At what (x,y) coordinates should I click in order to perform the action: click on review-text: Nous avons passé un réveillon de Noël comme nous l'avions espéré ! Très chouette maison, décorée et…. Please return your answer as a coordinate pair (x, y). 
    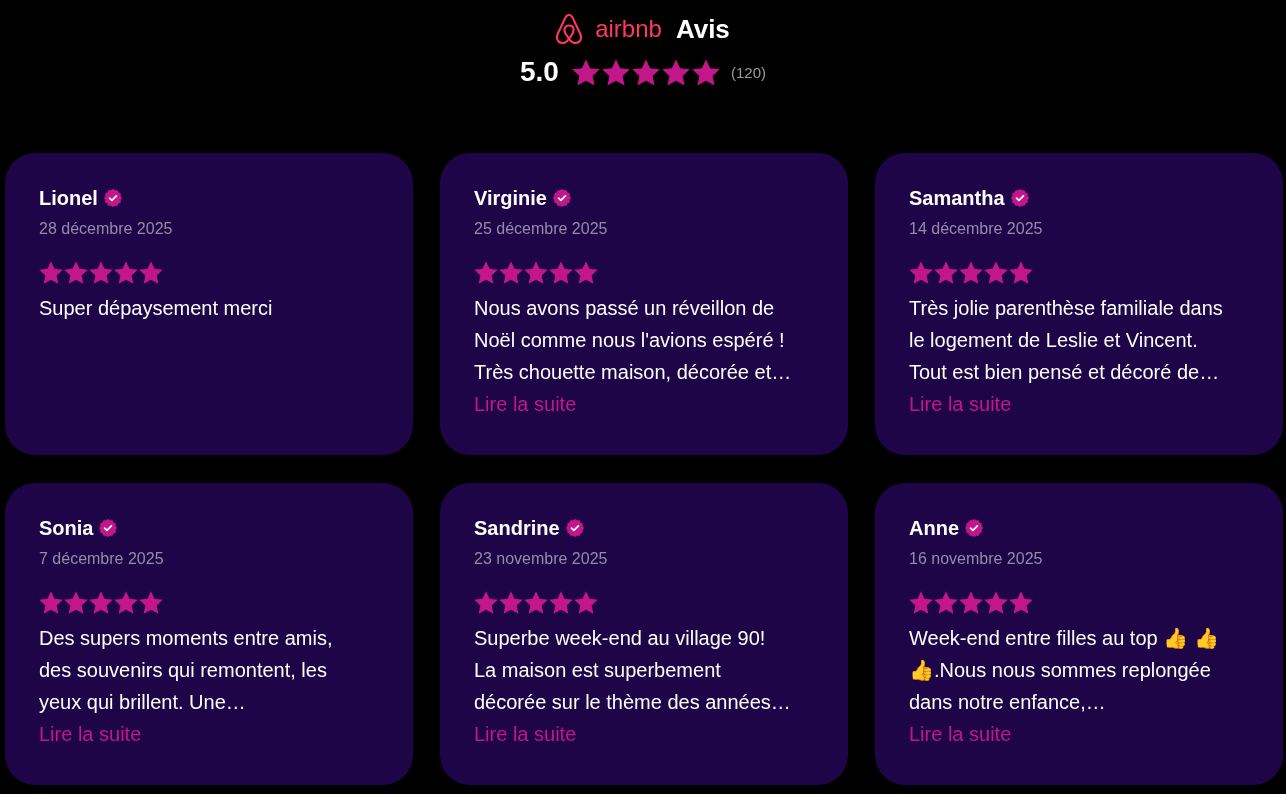
    Looking at the image, I should click on (633, 340).